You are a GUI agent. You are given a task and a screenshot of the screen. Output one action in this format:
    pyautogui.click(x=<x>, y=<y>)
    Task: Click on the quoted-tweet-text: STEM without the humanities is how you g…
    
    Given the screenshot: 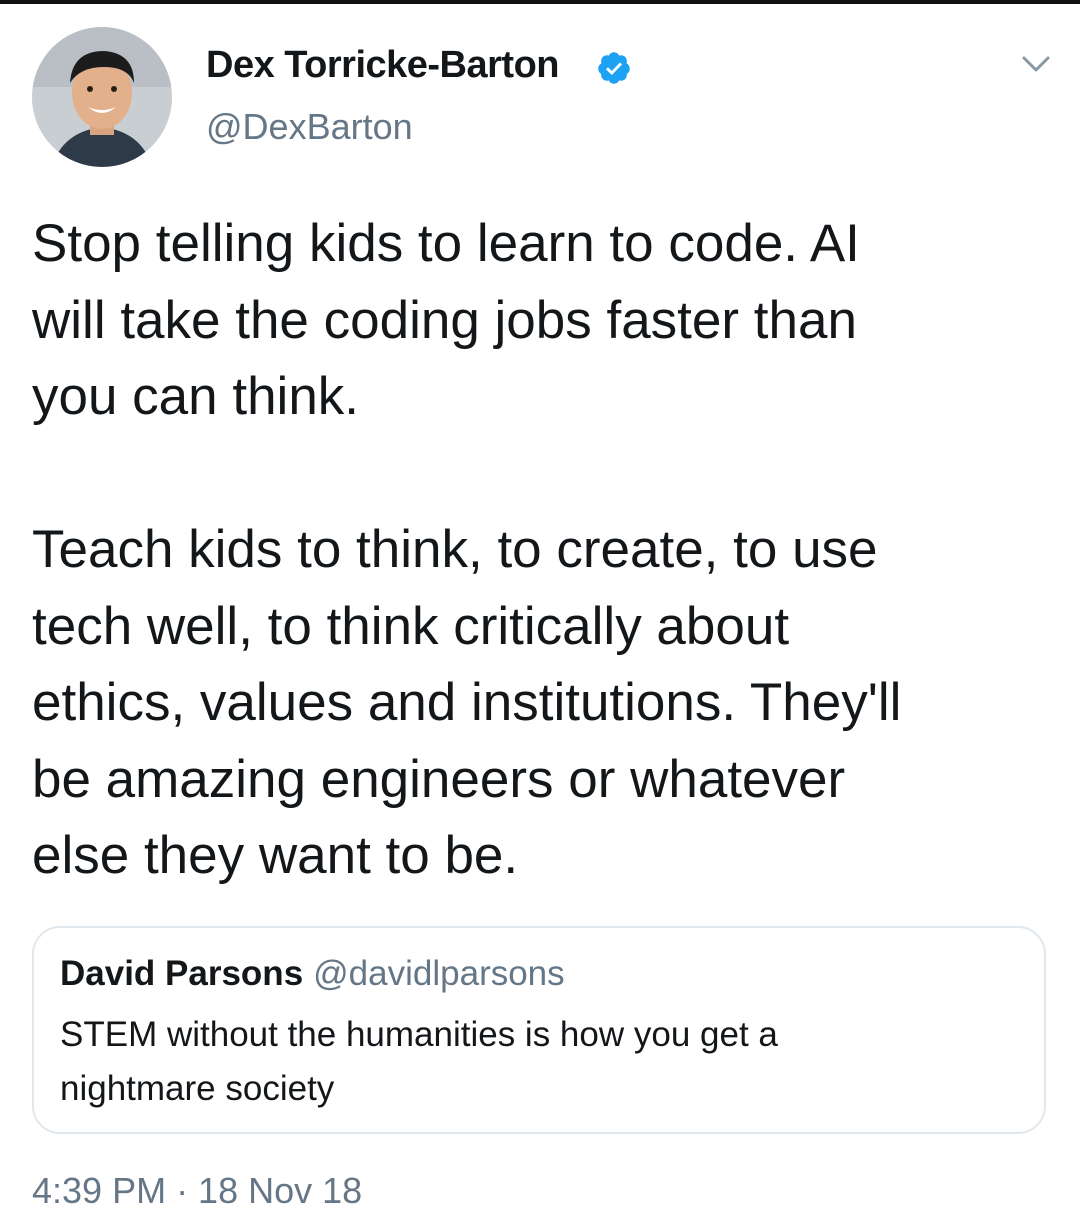 What is the action you would take?
    pyautogui.click(x=540, y=1062)
    